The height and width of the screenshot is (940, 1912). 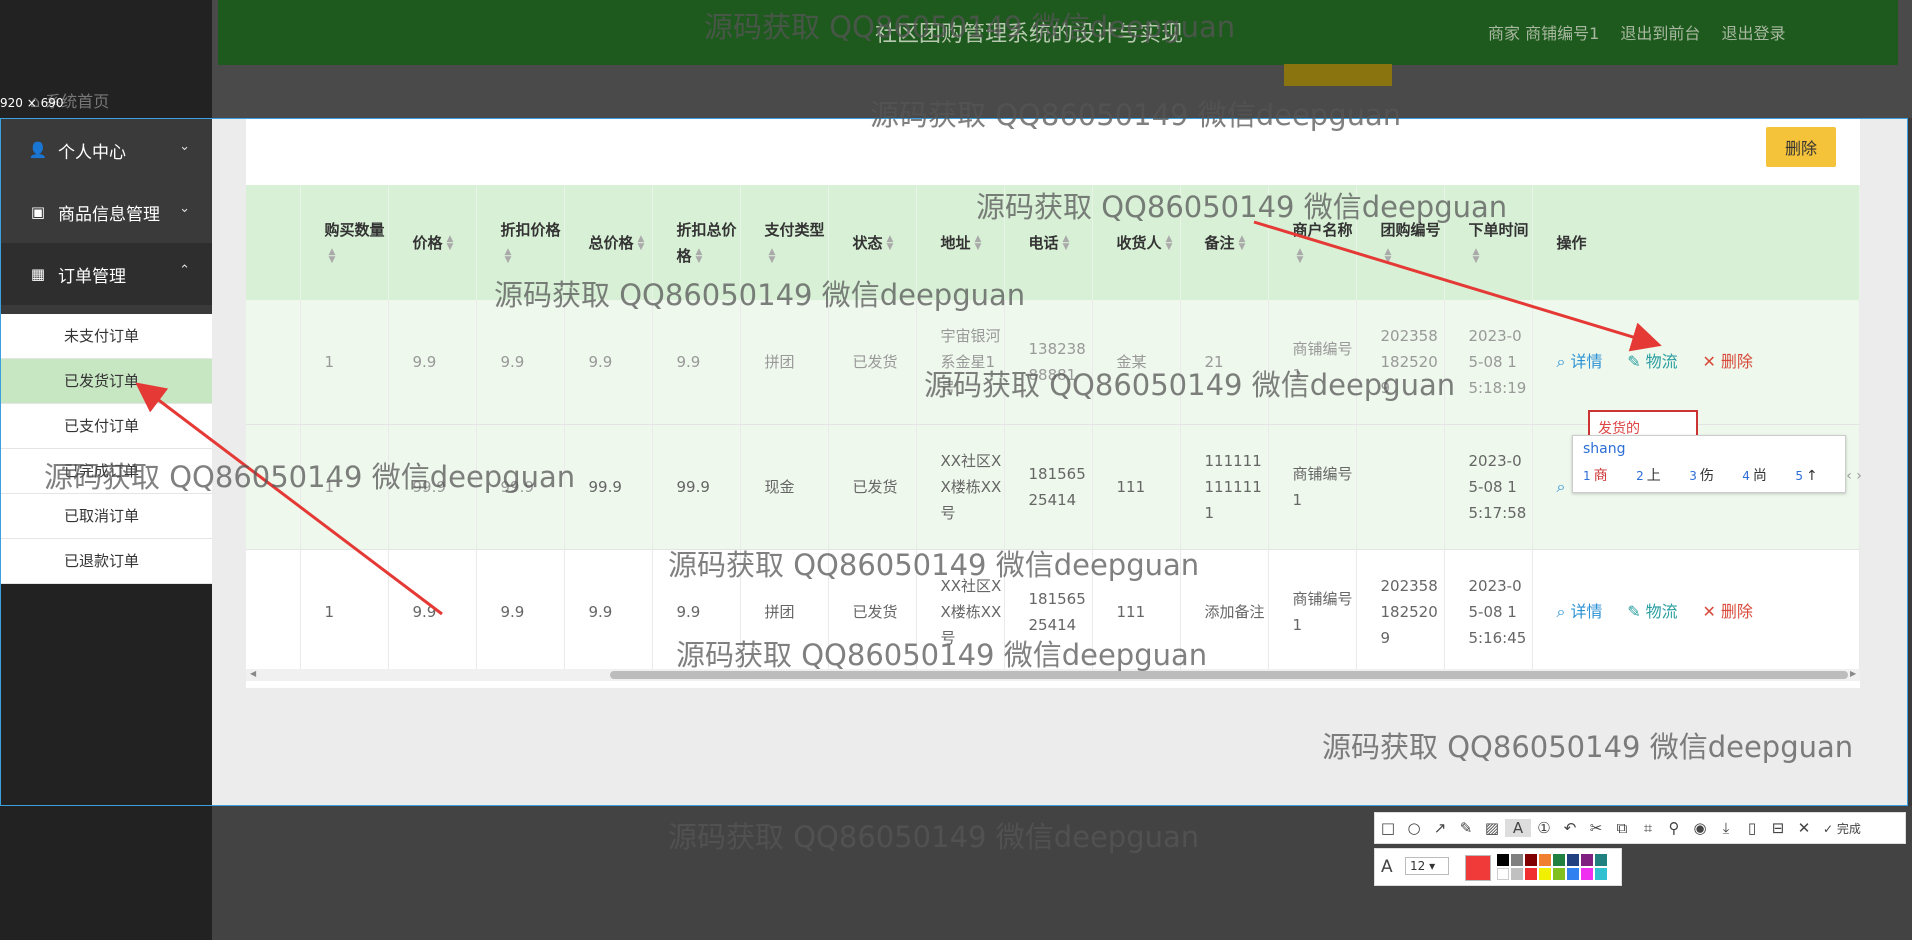 I want to click on arrow-to-shipped-menu, so click(x=289, y=499).